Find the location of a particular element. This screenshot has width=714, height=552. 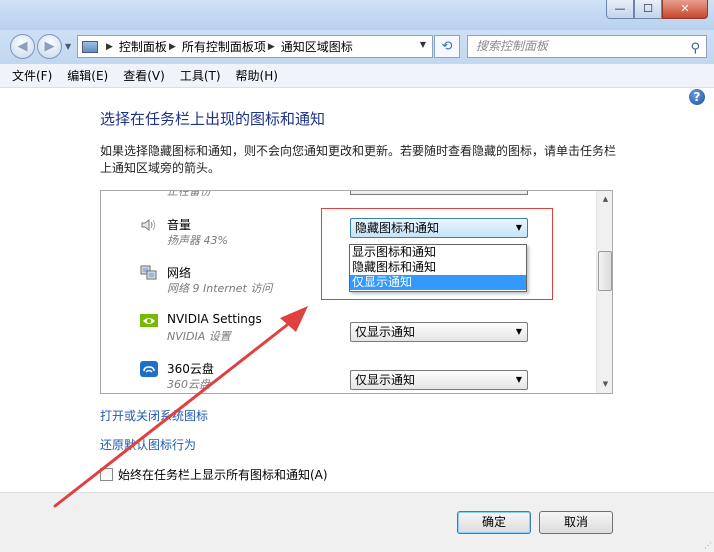

icon-name: NVIDIA Settings is located at coordinates (214, 319).